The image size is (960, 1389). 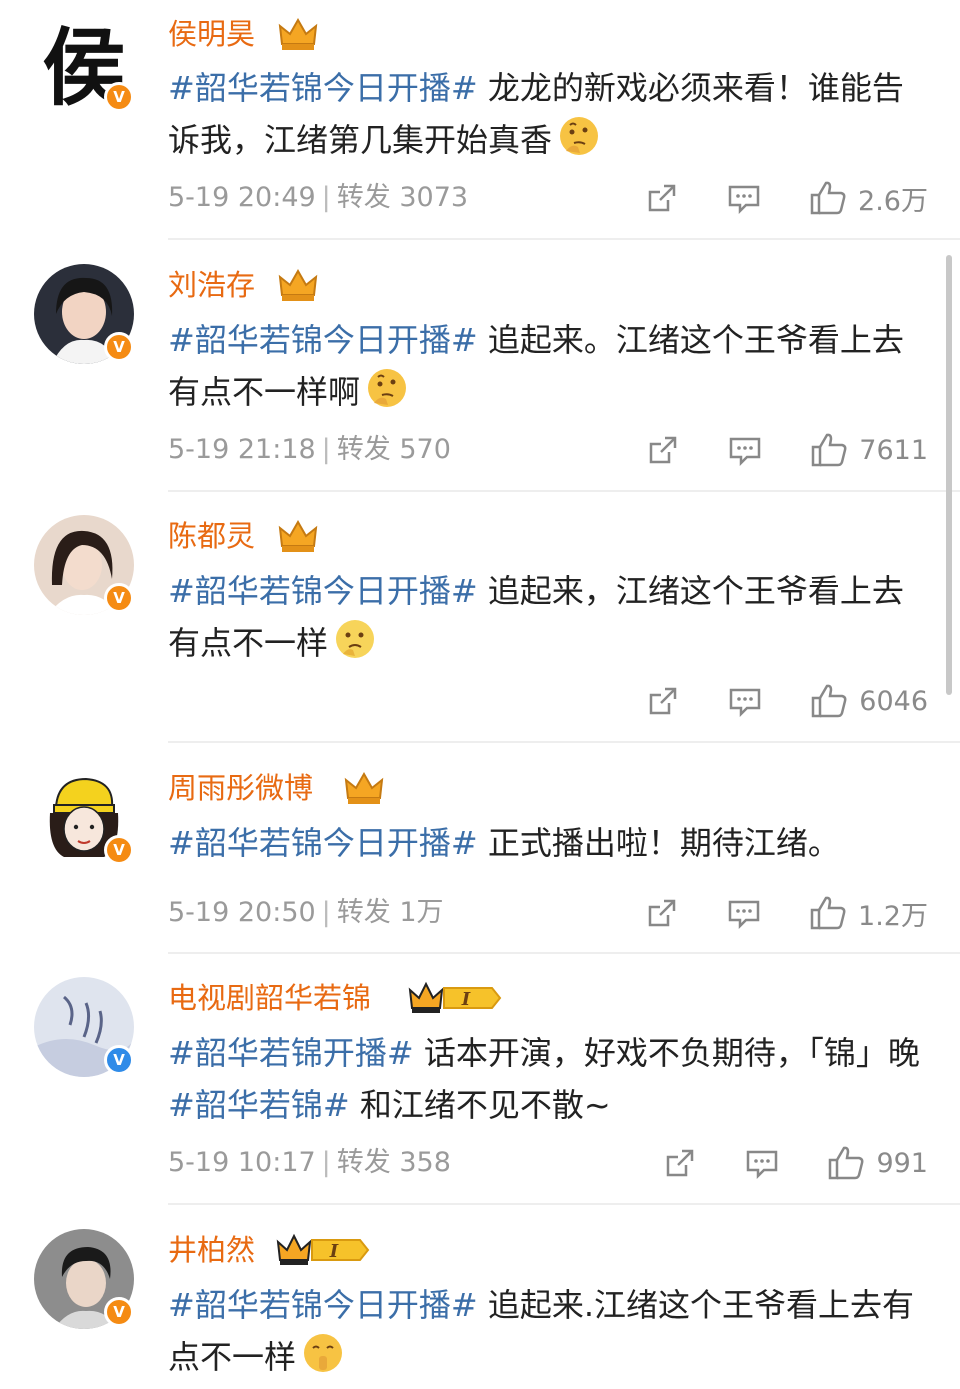 What do you see at coordinates (402, 197) in the screenshot?
I see `repost-count: 转发 3073` at bounding box center [402, 197].